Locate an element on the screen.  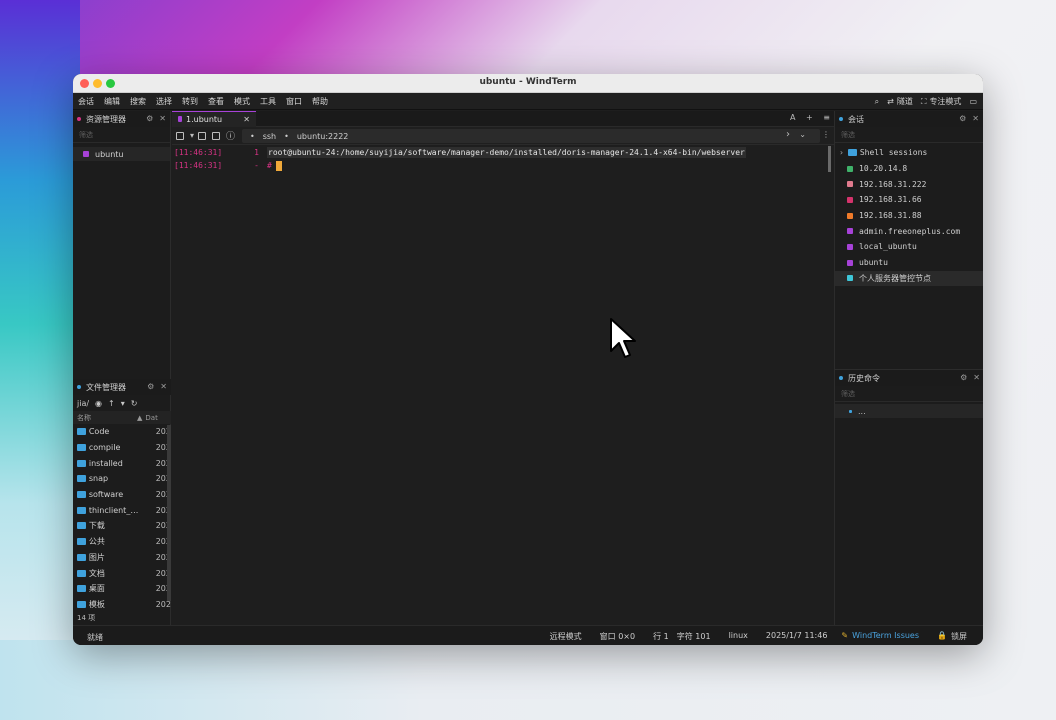
new-session-icon is located at coordinates (180, 135).